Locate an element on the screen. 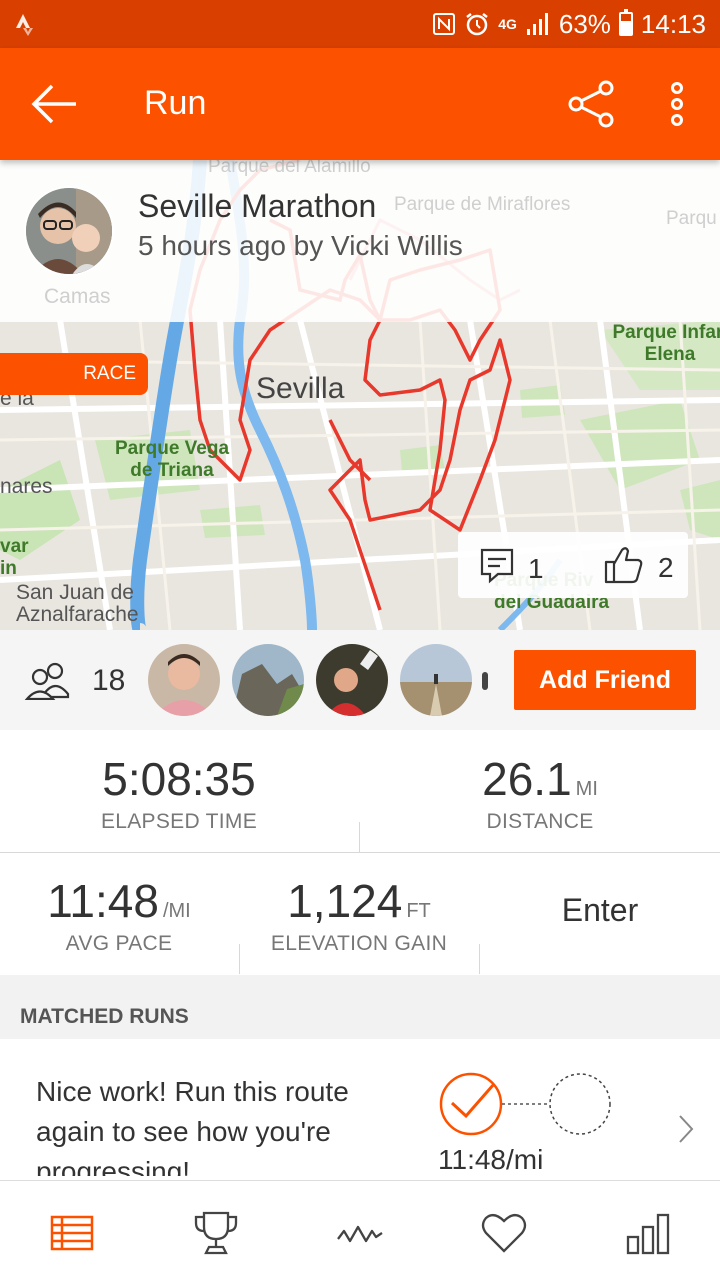 Image resolution: width=720 pixels, height=1280 pixels. group-icon is located at coordinates (48, 682).